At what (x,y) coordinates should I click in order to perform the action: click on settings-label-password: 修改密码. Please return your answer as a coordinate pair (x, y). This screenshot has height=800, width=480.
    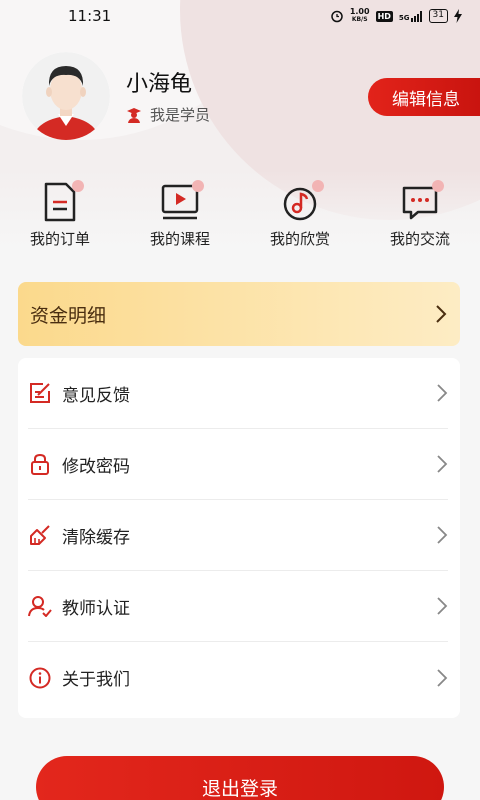
    Looking at the image, I should click on (96, 466).